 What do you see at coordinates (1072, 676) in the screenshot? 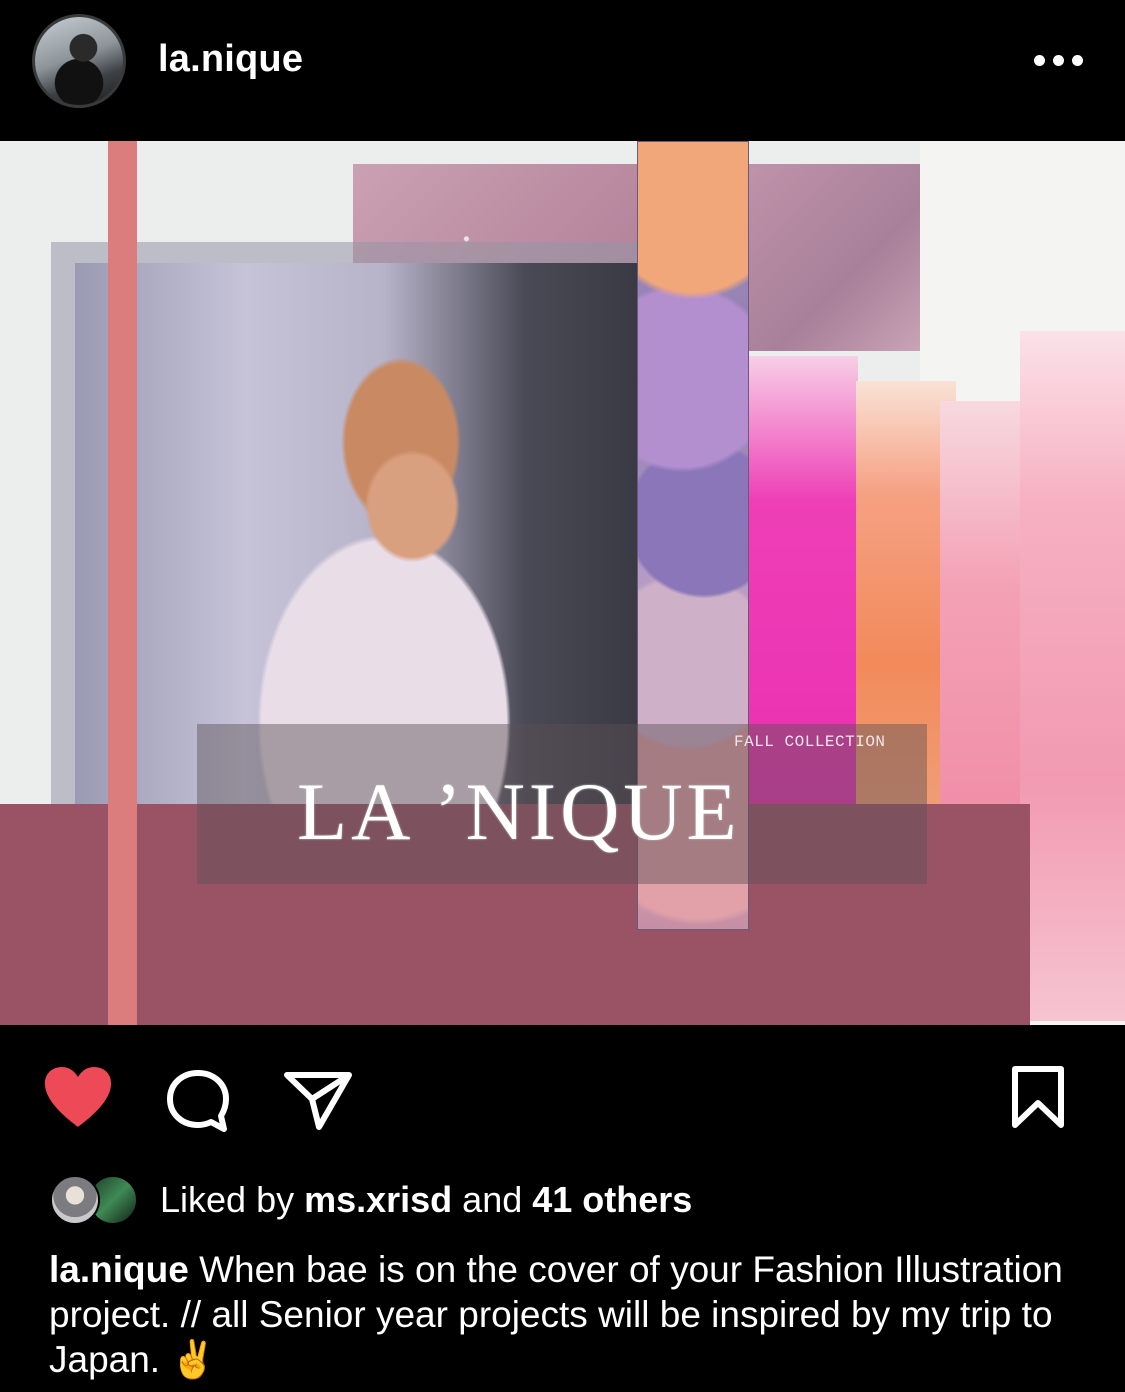
I see `light-pink-brushstroke` at bounding box center [1072, 676].